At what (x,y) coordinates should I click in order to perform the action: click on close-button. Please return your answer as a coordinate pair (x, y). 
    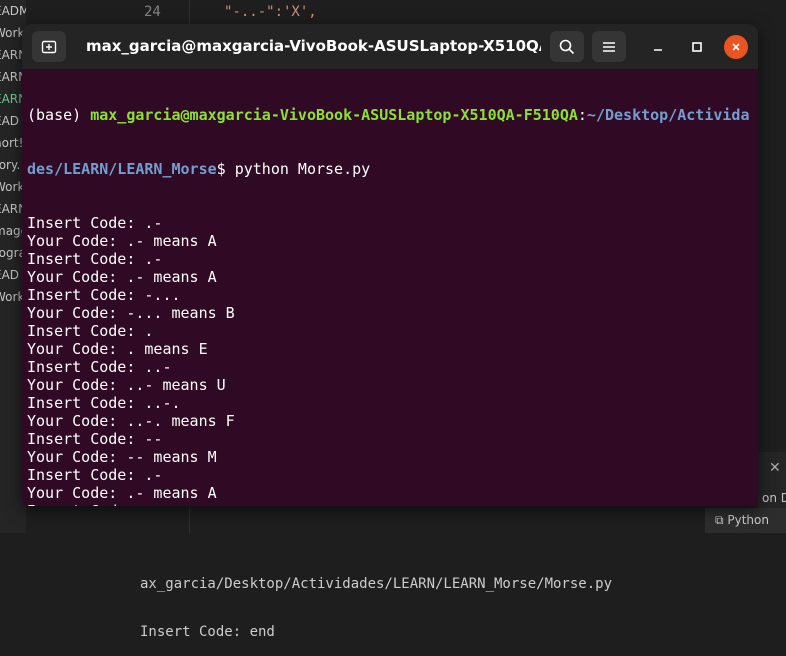
    Looking at the image, I should click on (736, 47).